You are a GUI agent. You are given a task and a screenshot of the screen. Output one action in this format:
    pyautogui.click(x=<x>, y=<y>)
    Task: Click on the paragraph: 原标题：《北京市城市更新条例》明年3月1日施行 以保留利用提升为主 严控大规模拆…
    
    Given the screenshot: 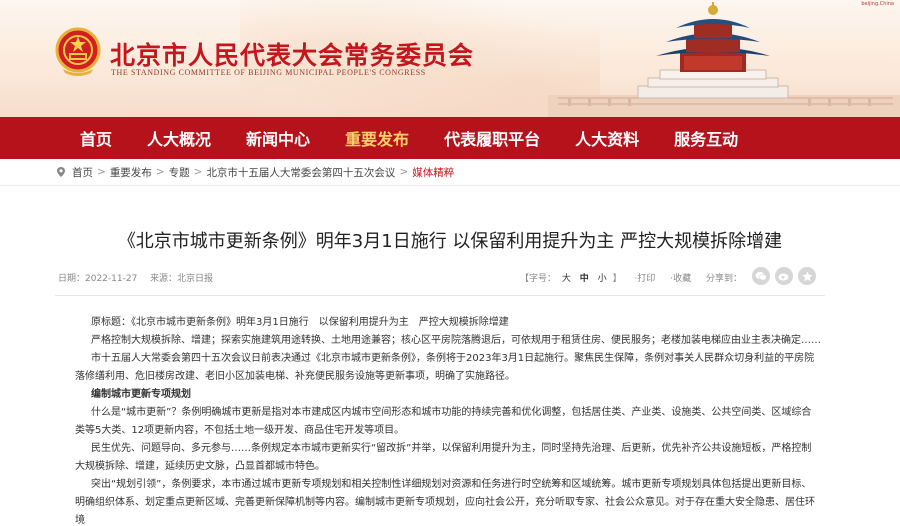 What is the action you would take?
    pyautogui.click(x=300, y=322)
    